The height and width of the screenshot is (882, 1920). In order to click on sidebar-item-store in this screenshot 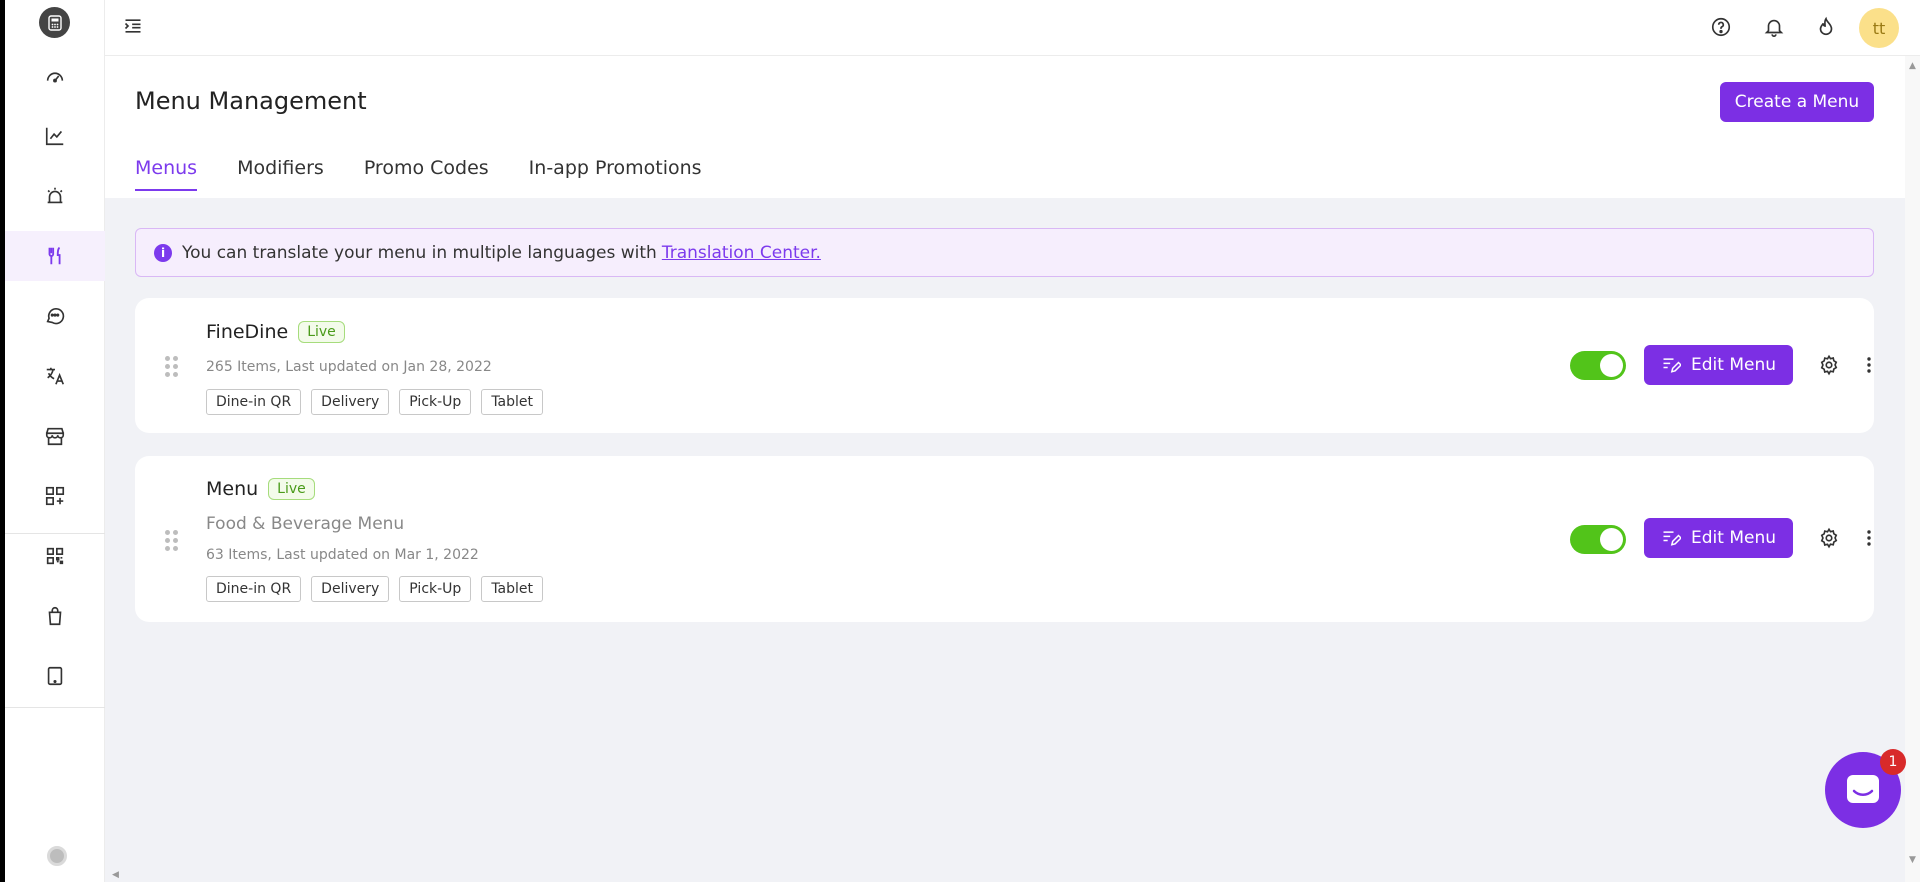, I will do `click(55, 436)`.